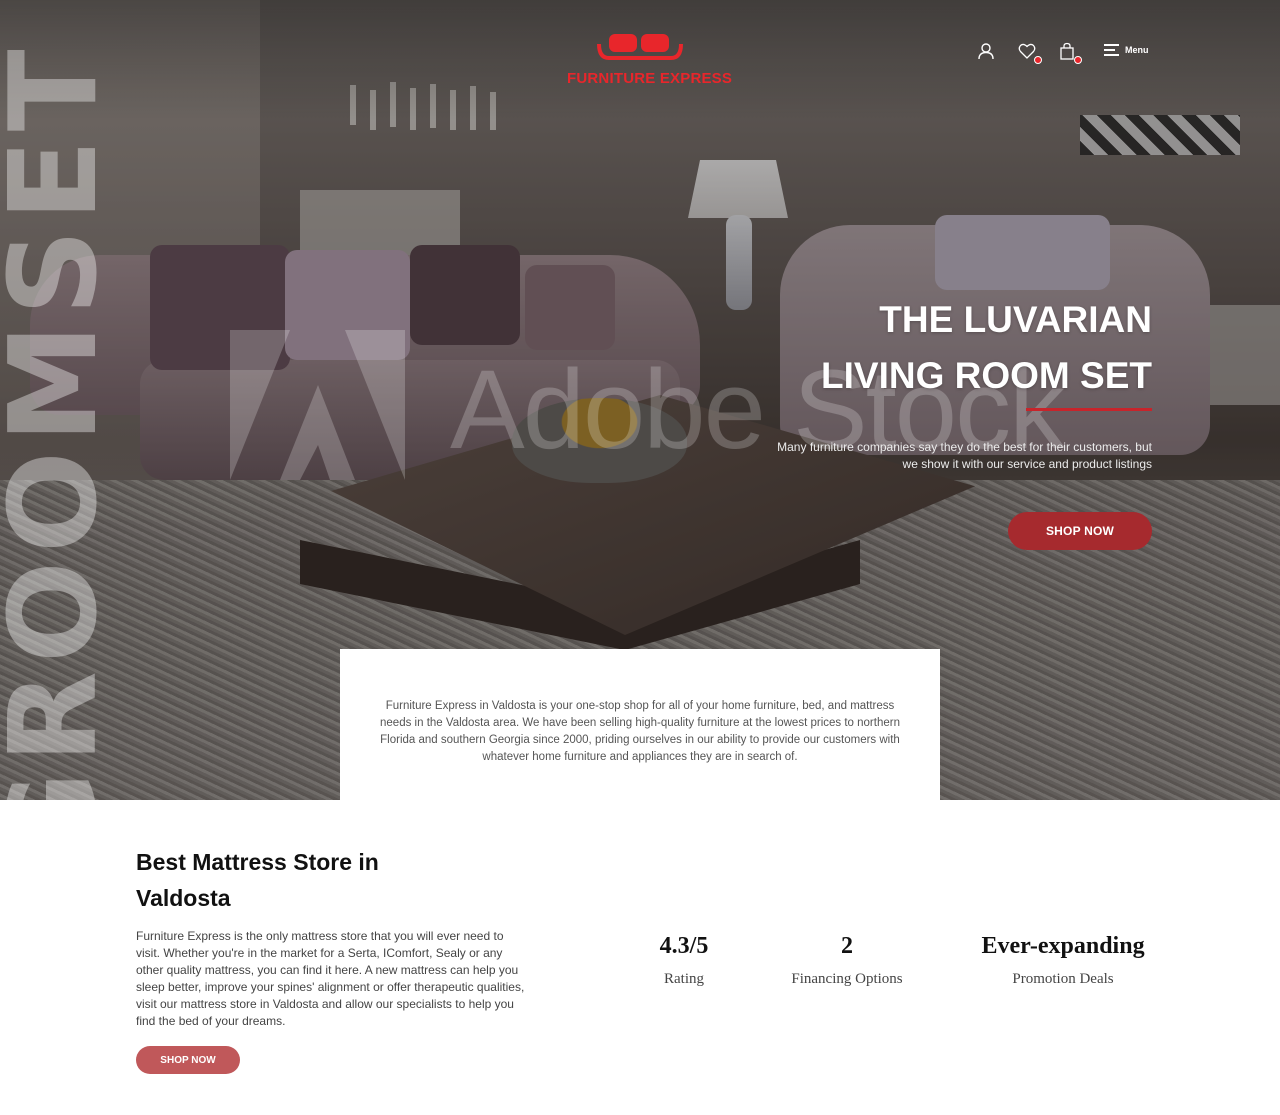 The width and height of the screenshot is (1280, 1115). I want to click on cart-button, so click(1069, 52).